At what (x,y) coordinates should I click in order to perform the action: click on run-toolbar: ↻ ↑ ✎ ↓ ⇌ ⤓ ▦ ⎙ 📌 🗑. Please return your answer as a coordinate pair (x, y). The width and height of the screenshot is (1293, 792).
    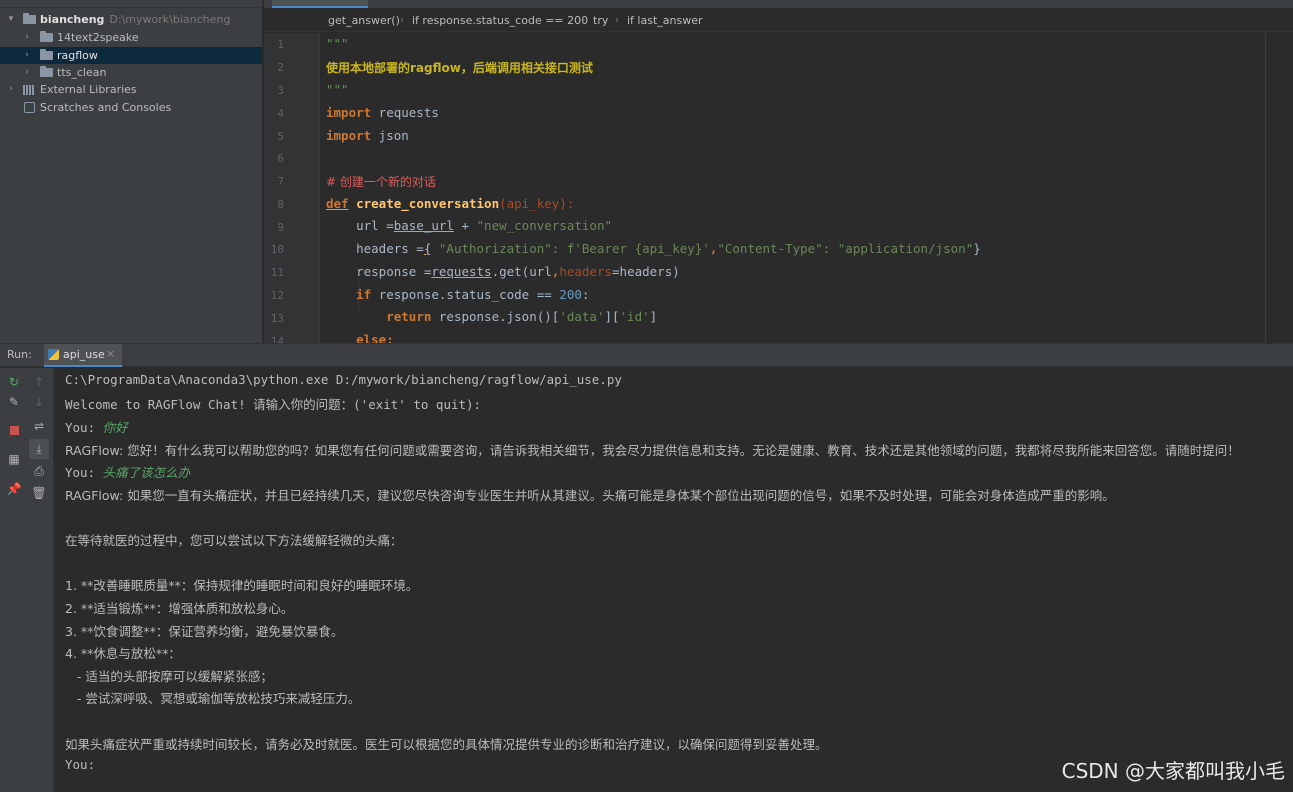
    Looking at the image, I should click on (27, 580).